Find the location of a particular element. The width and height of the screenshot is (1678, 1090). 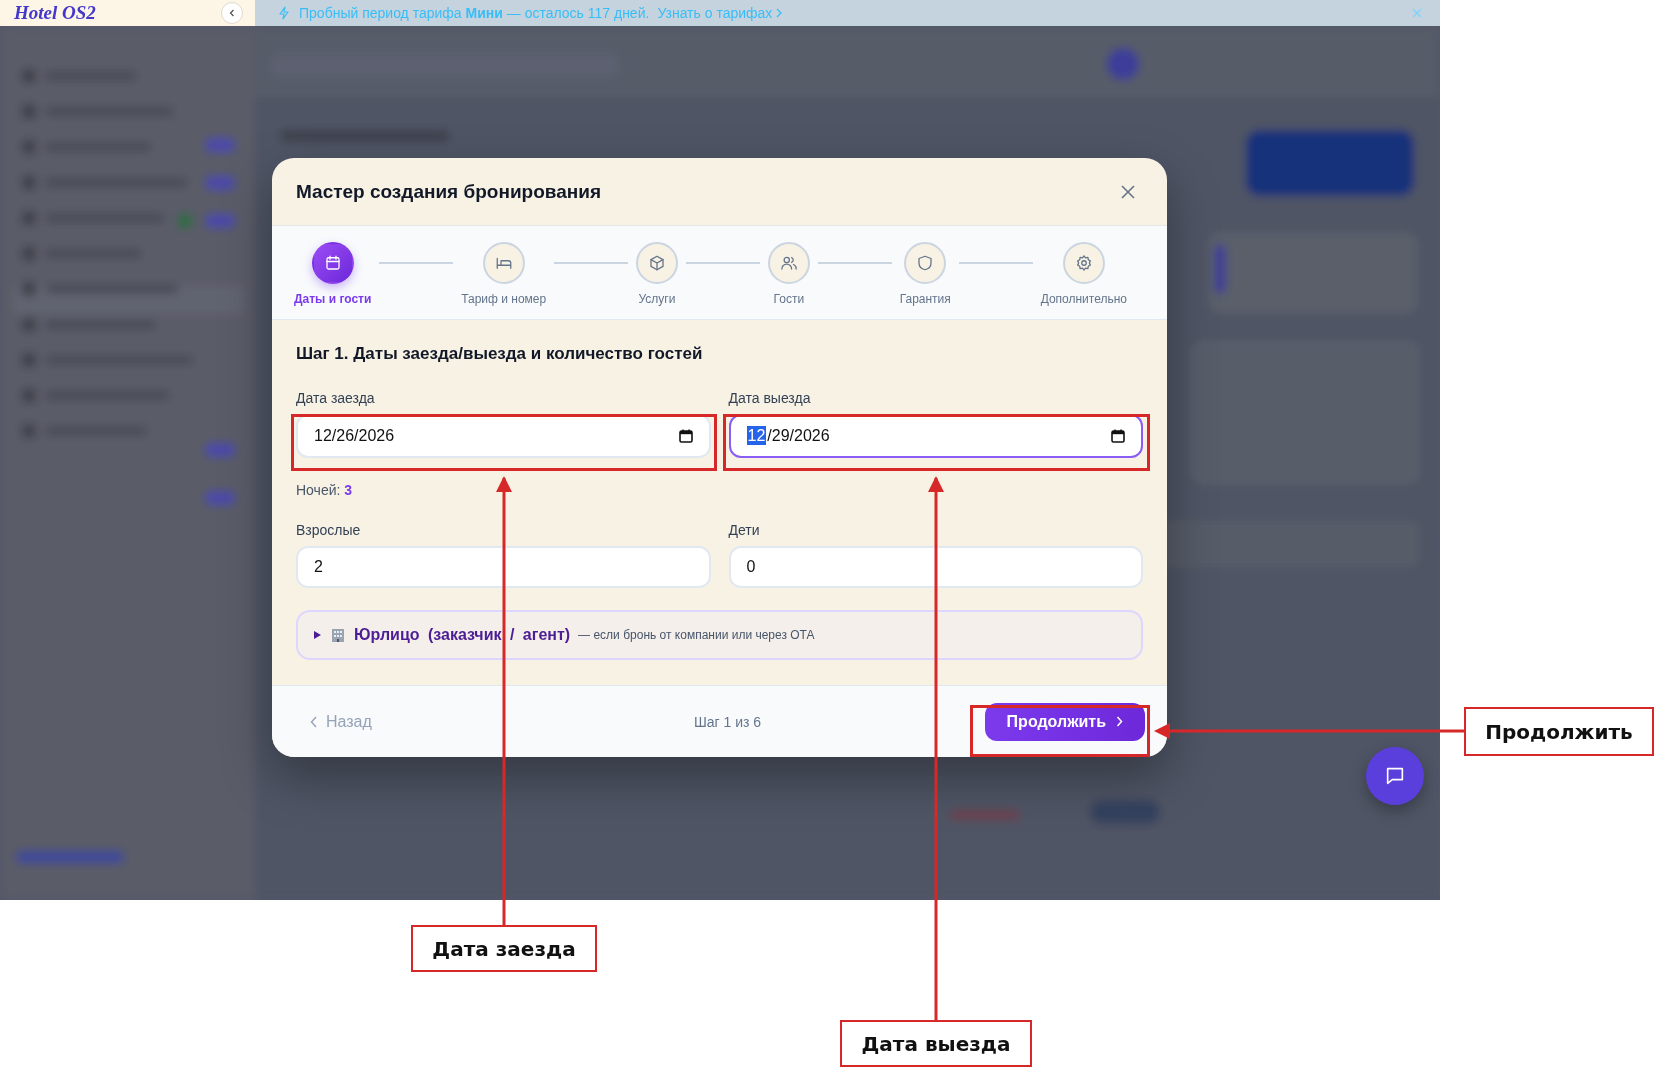

wizard-step: Даты и гости is located at coordinates (333, 274).